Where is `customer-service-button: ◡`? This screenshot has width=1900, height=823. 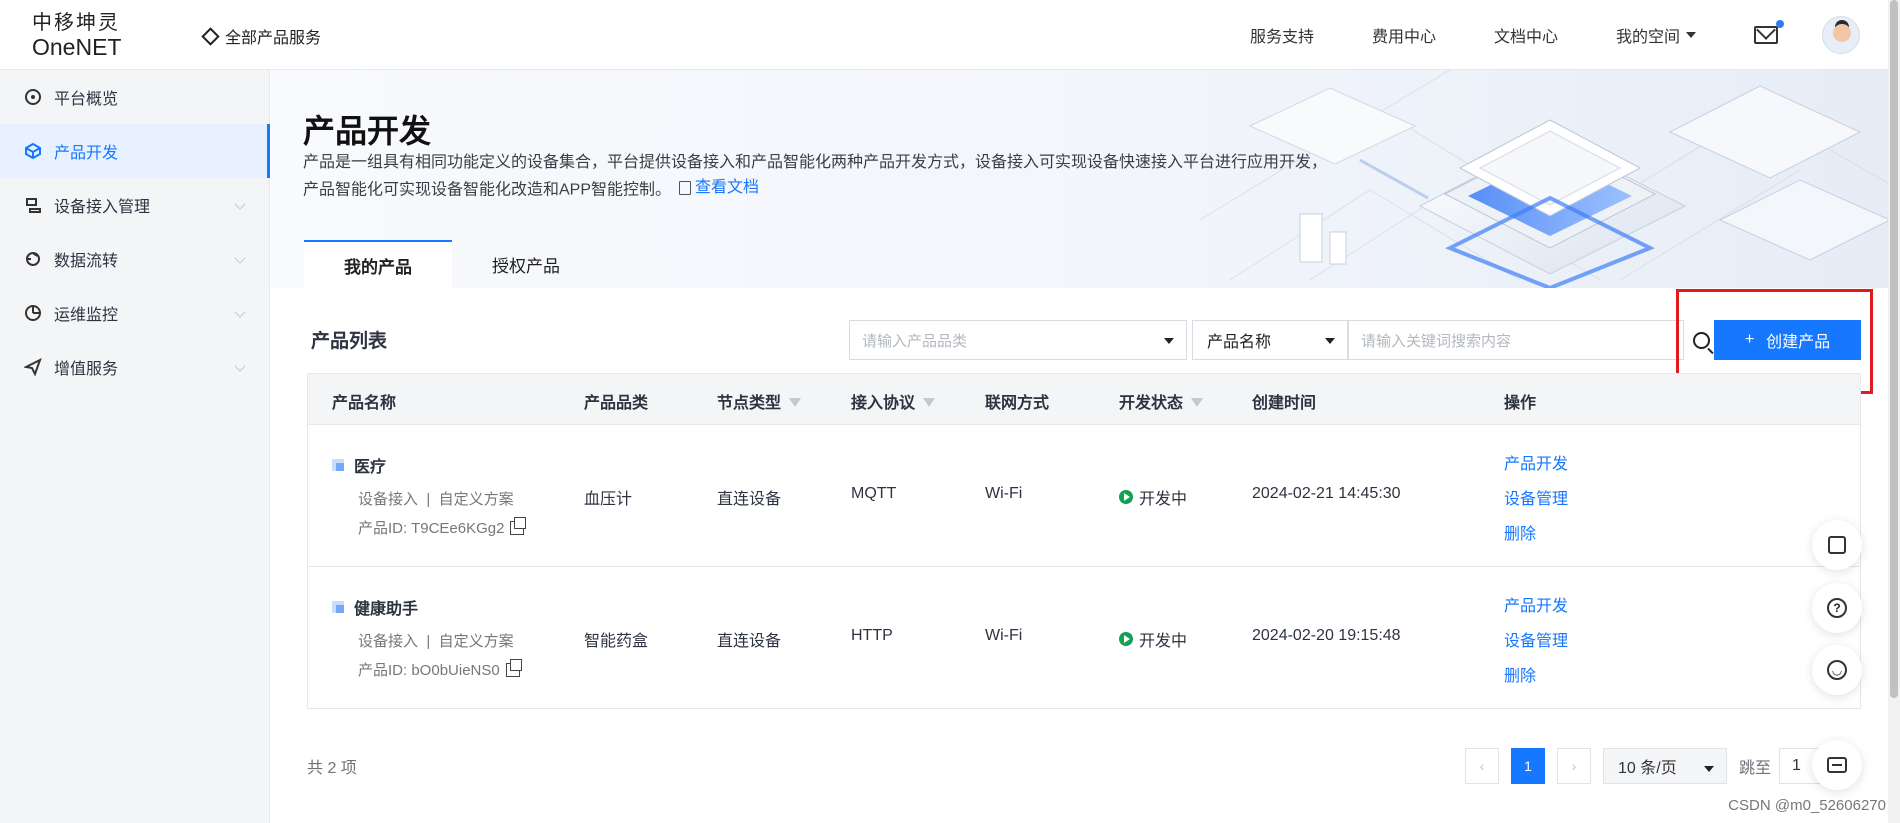 customer-service-button: ◡ is located at coordinates (1837, 670).